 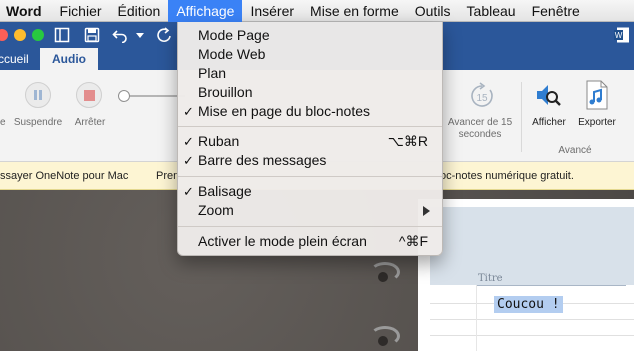 I want to click on page-margin-line, so click(x=476, y=318).